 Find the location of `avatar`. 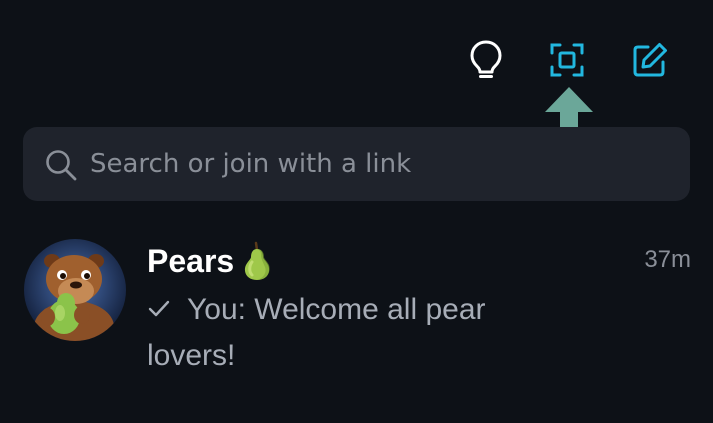

avatar is located at coordinates (75, 290).